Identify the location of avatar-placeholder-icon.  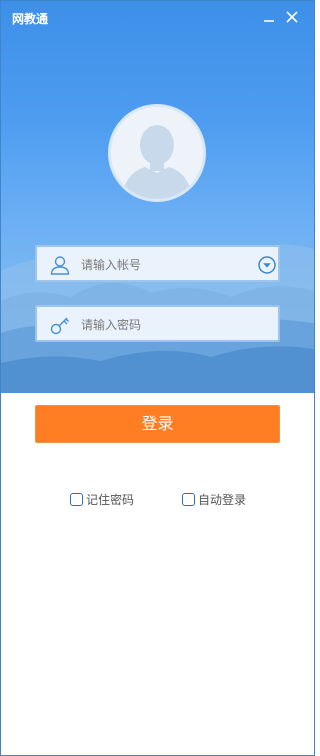
(157, 153).